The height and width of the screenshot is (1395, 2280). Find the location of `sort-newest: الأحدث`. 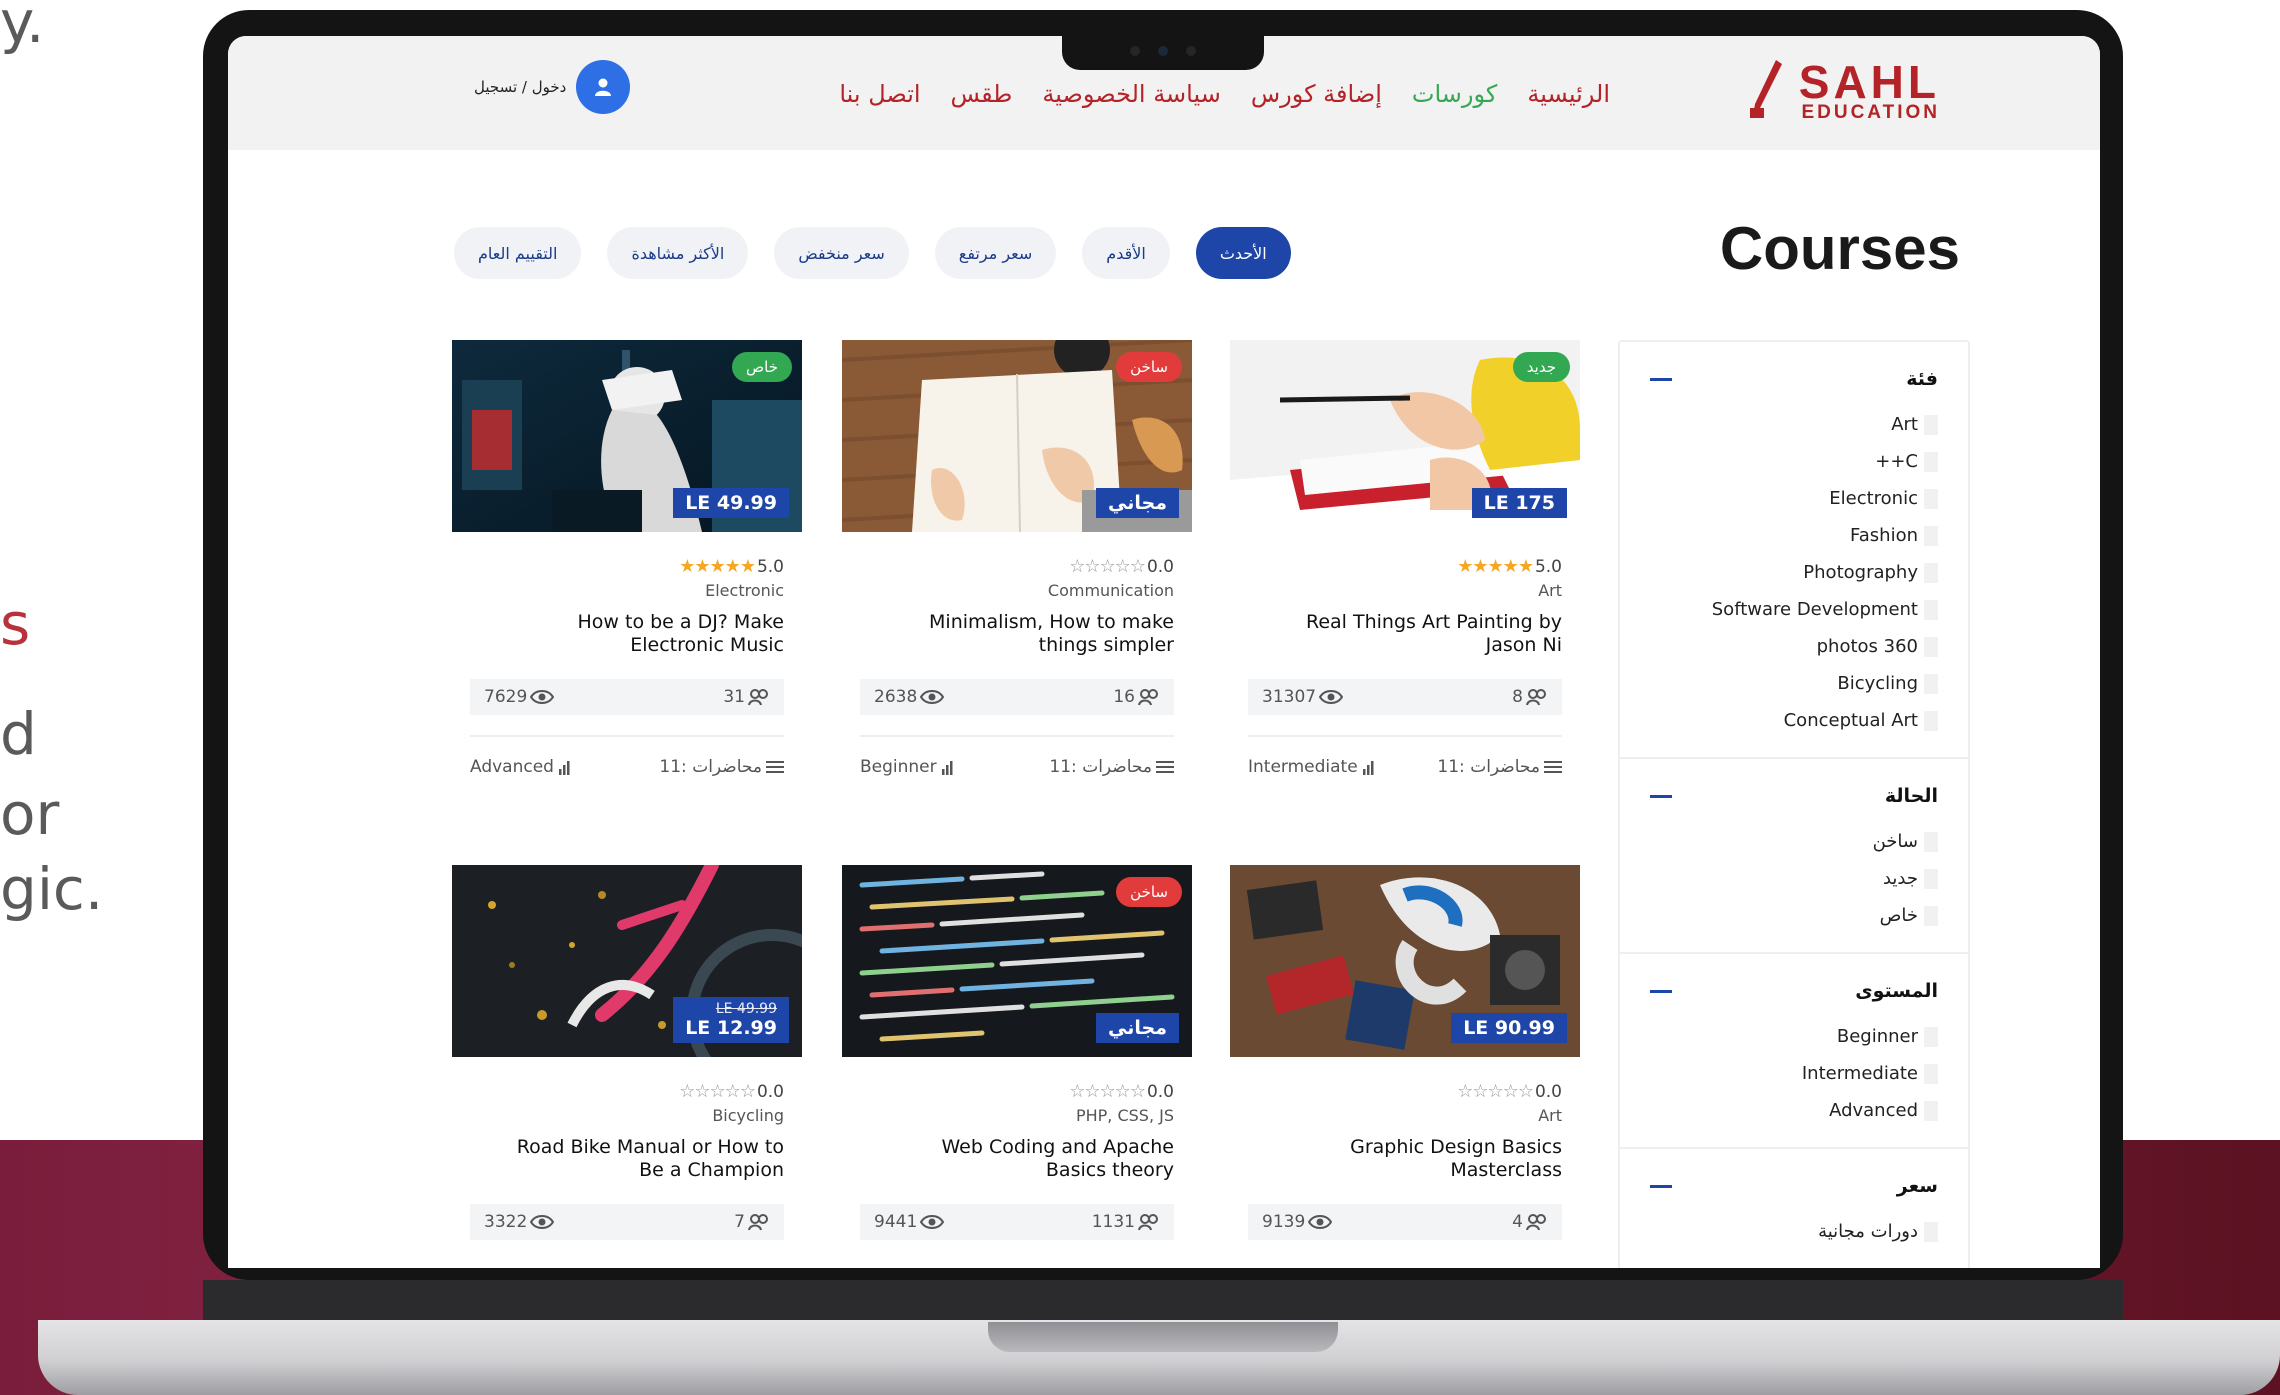

sort-newest: الأحدث is located at coordinates (1243, 253).